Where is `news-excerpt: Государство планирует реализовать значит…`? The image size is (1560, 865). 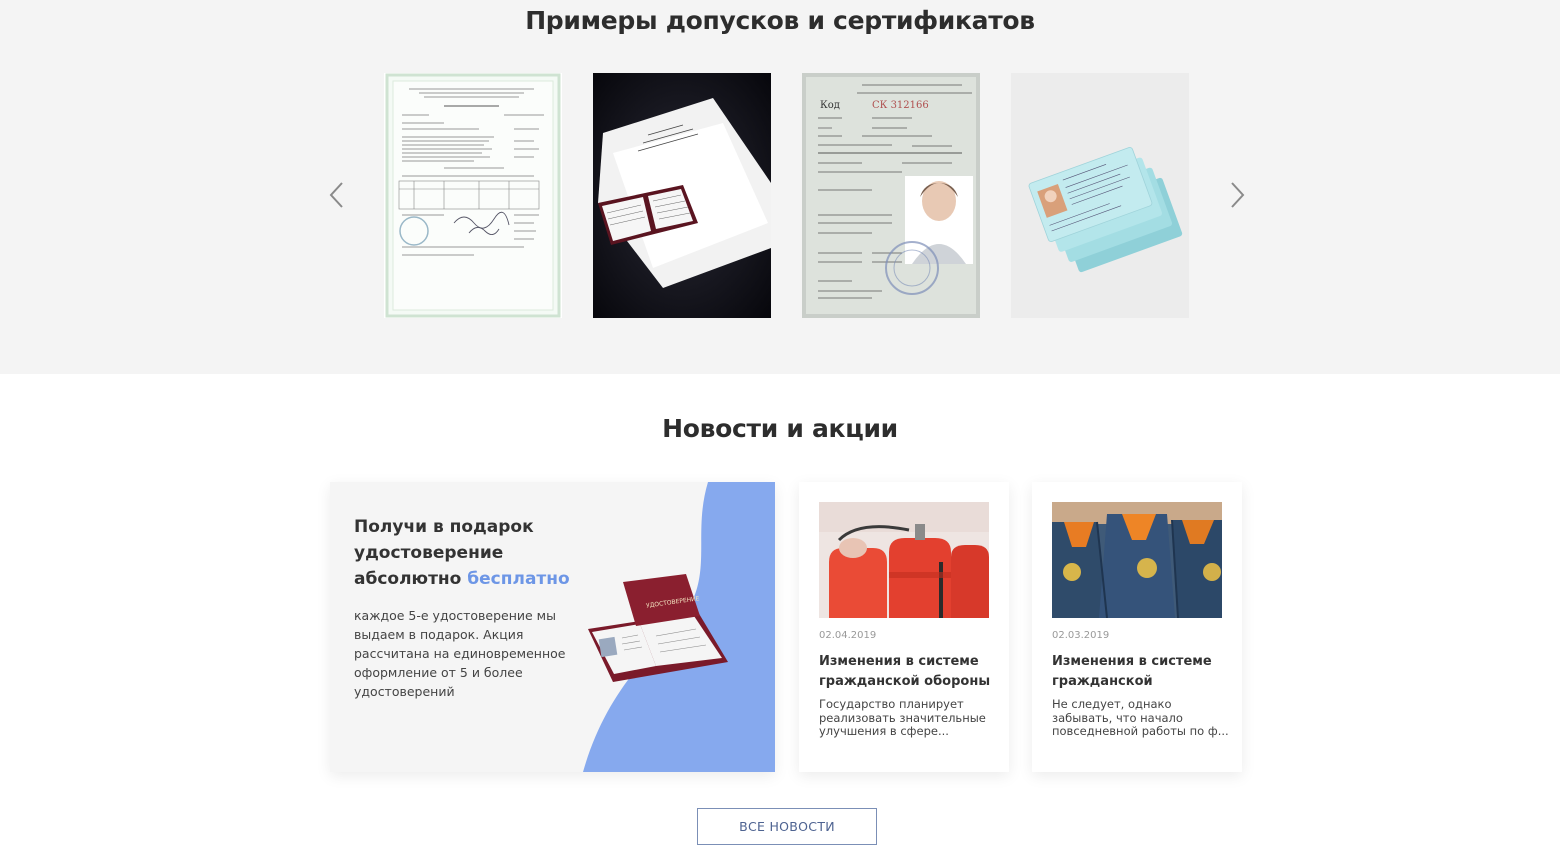 news-excerpt: Государство планирует реализовать значит… is located at coordinates (902, 717).